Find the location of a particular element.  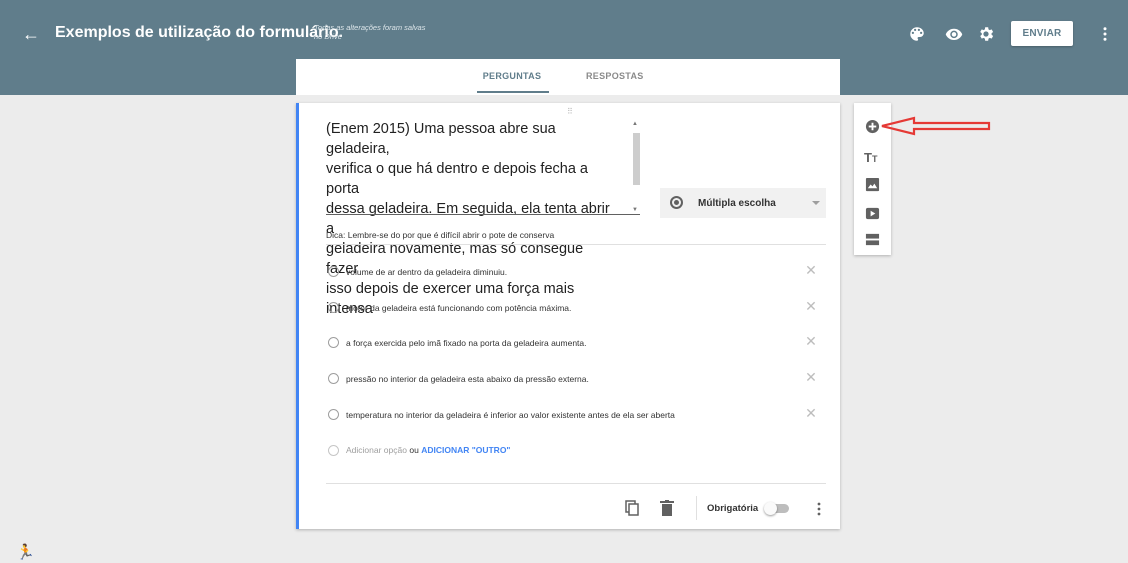

tt-small: T is located at coordinates (874, 159).